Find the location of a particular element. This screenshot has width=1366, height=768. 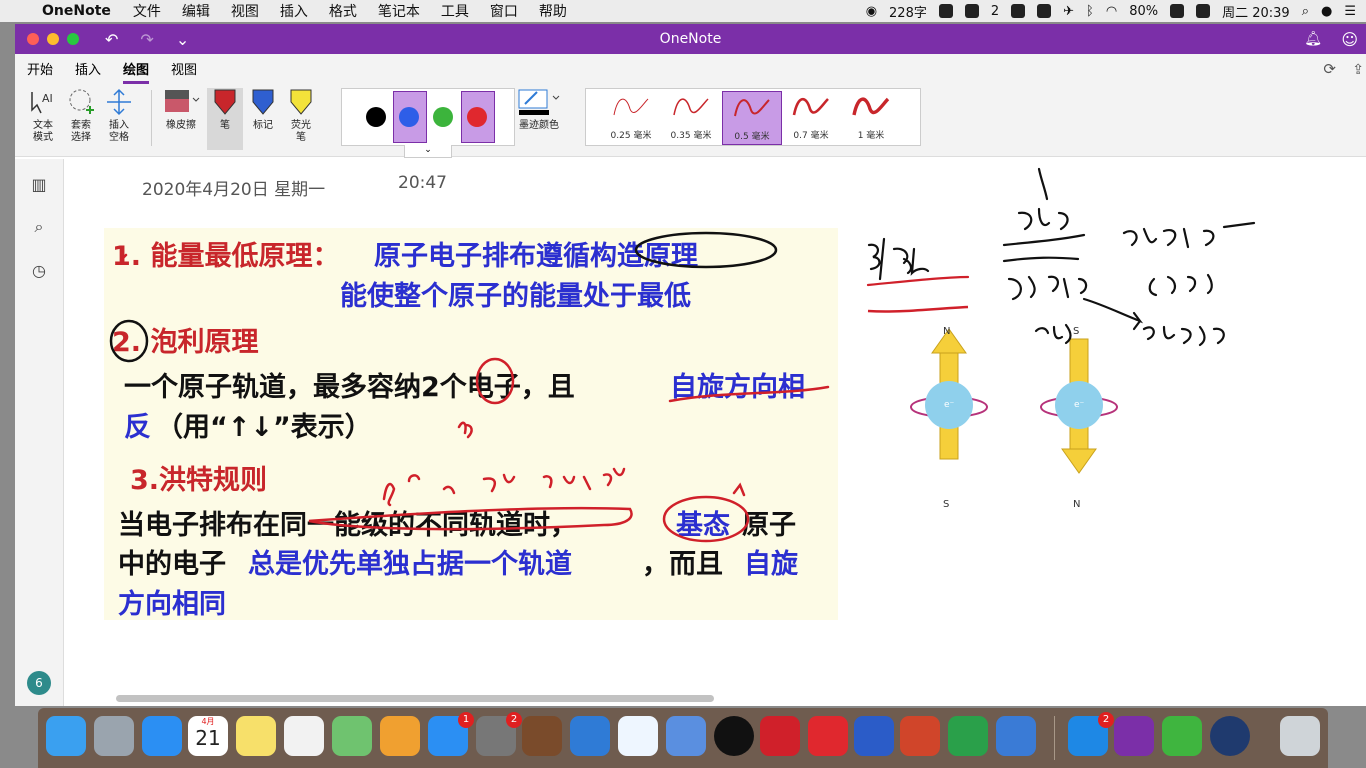

battery-text: 80% is located at coordinates (1143, 11).